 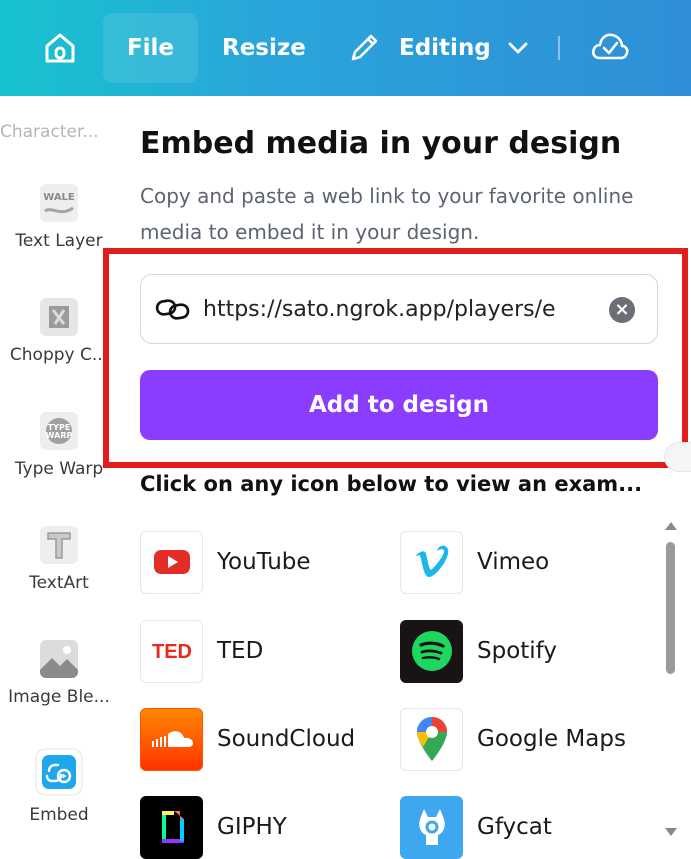 I want to click on media-label: TED, so click(x=240, y=651).